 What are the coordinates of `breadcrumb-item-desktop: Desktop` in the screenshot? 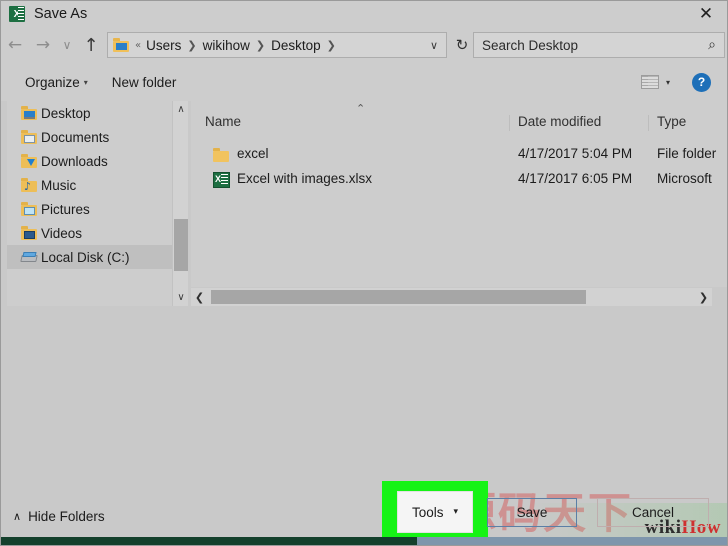 It's located at (296, 45).